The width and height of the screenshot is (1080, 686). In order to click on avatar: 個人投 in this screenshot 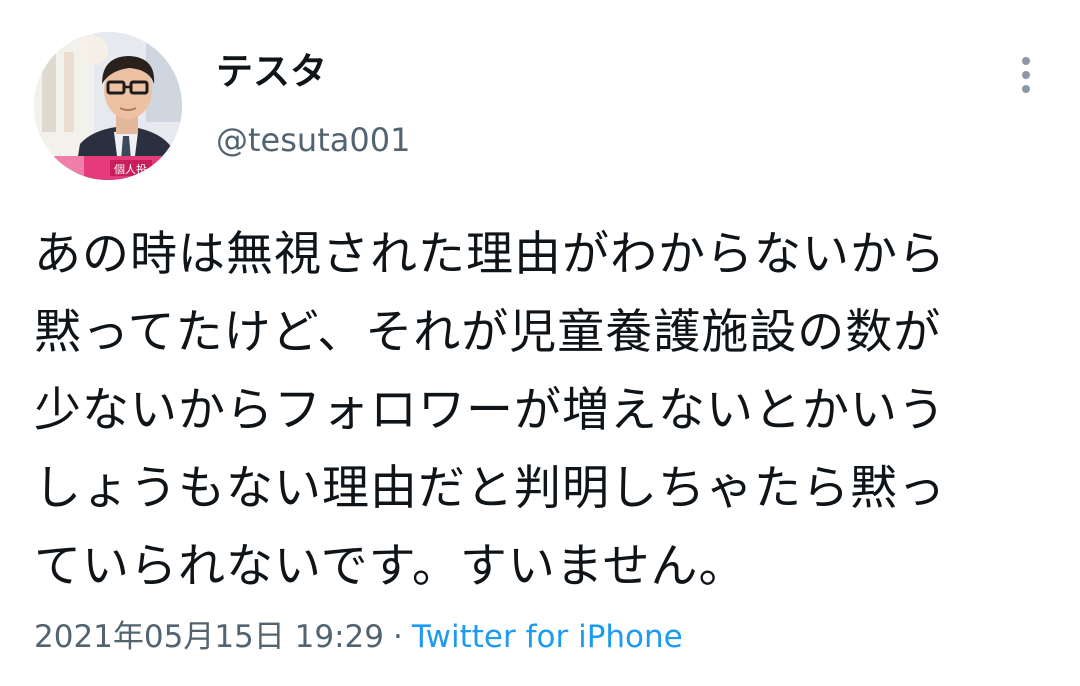, I will do `click(108, 106)`.